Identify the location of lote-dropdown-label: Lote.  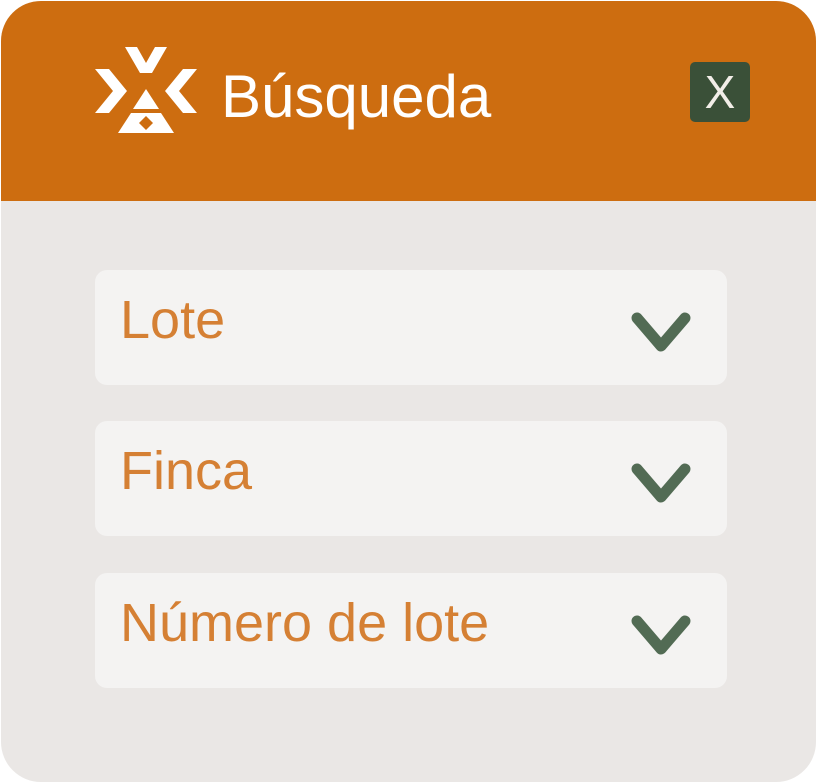
(173, 320).